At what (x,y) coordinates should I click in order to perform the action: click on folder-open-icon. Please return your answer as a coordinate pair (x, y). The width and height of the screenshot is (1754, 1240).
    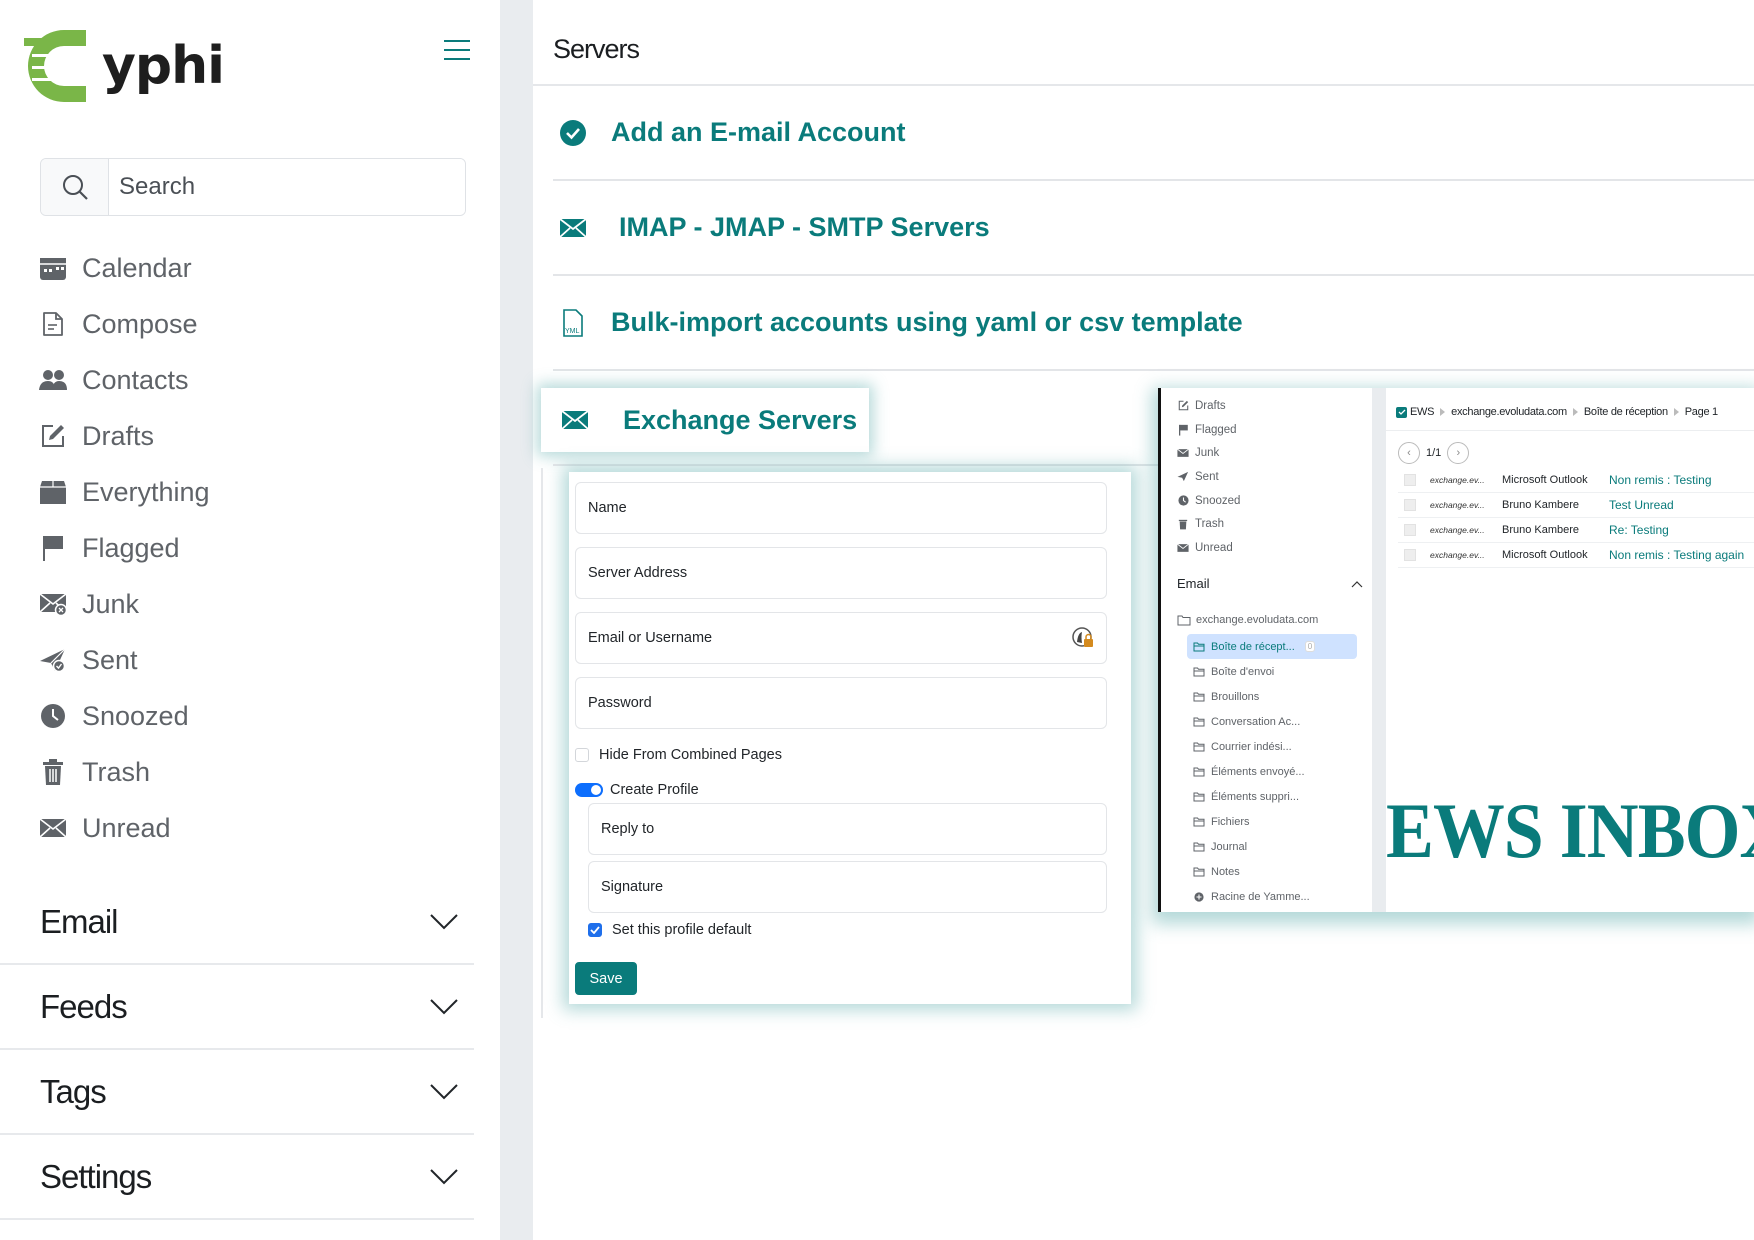
    Looking at the image, I should click on (1199, 746).